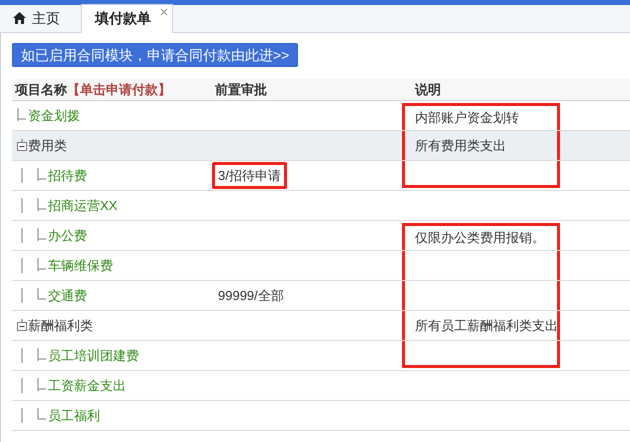  What do you see at coordinates (249, 176) in the screenshot?
I see `approval-text: 3/招待申请` at bounding box center [249, 176].